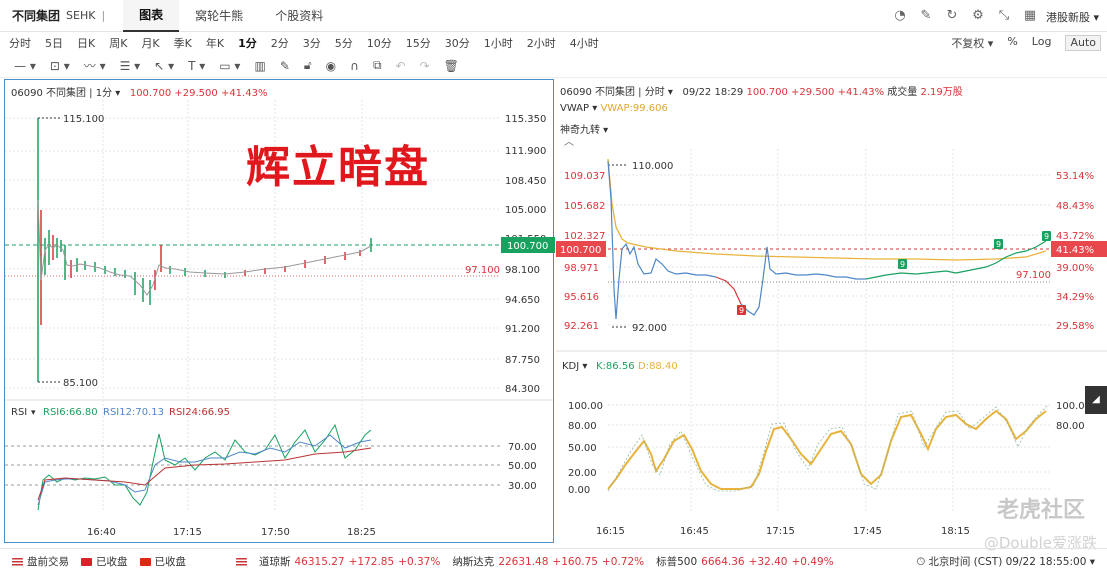 The width and height of the screenshot is (1107, 574). Describe the element at coordinates (148, 43) in the screenshot. I see `period-month-k: 月K` at that location.